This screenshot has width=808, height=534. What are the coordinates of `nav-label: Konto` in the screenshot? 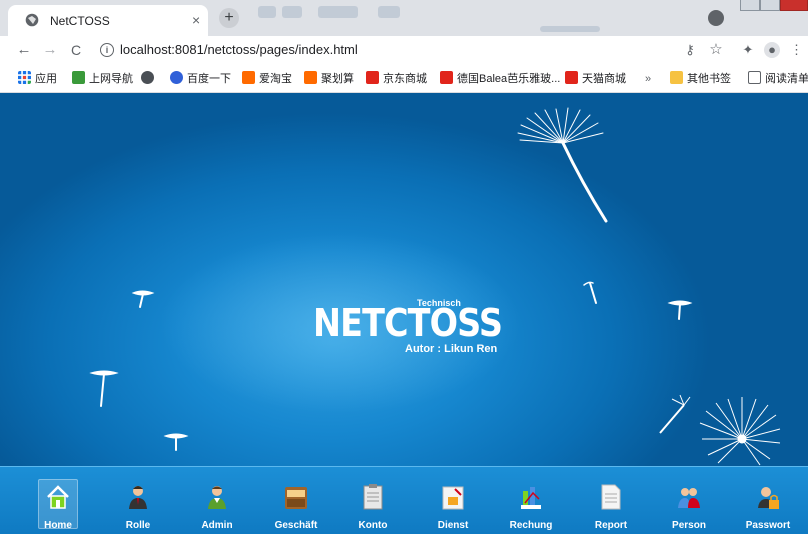 It's located at (373, 525).